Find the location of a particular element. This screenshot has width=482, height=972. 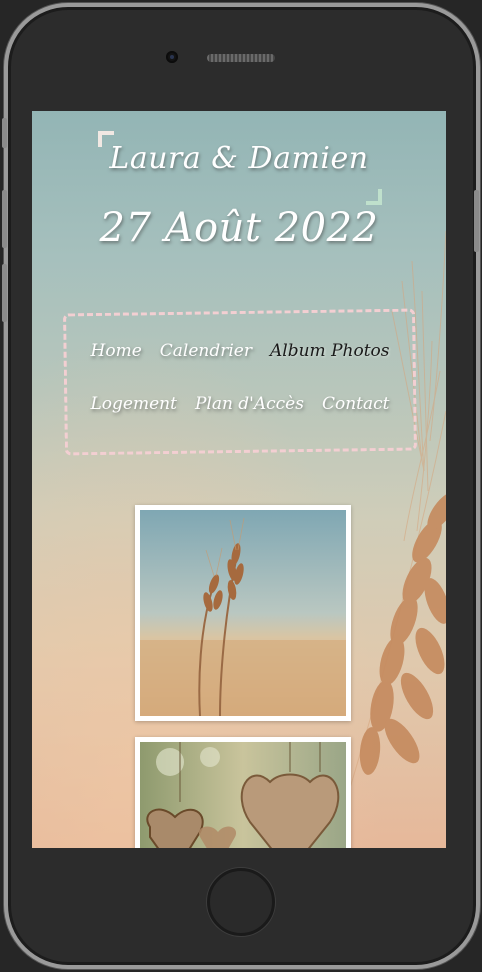

front-camera-icon is located at coordinates (172, 57).